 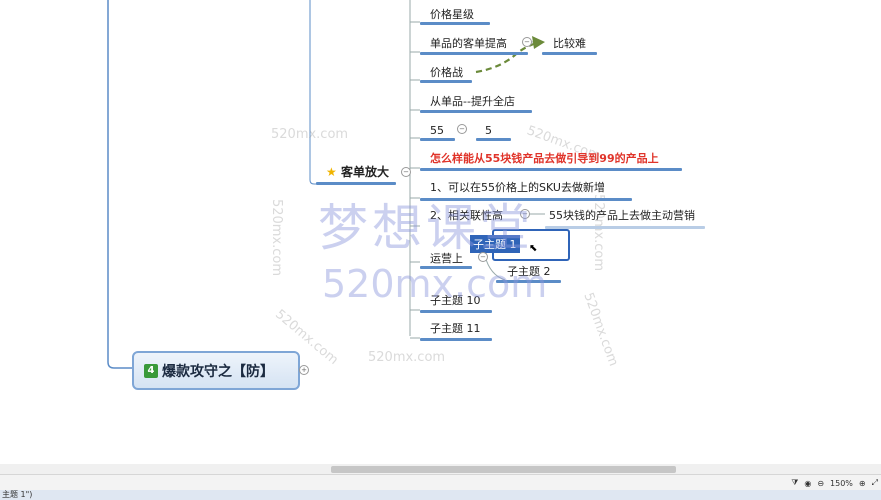 What do you see at coordinates (435, 284) in the screenshot?
I see `watermark-big-en: 520mx.com` at bounding box center [435, 284].